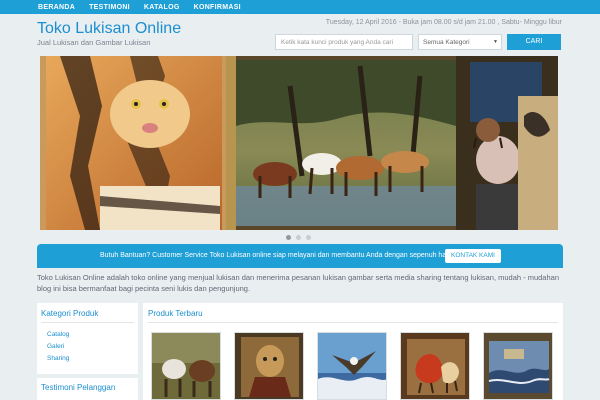  I want to click on sidebar-testimoni-title: Testimoni Pelanggan, so click(78, 387).